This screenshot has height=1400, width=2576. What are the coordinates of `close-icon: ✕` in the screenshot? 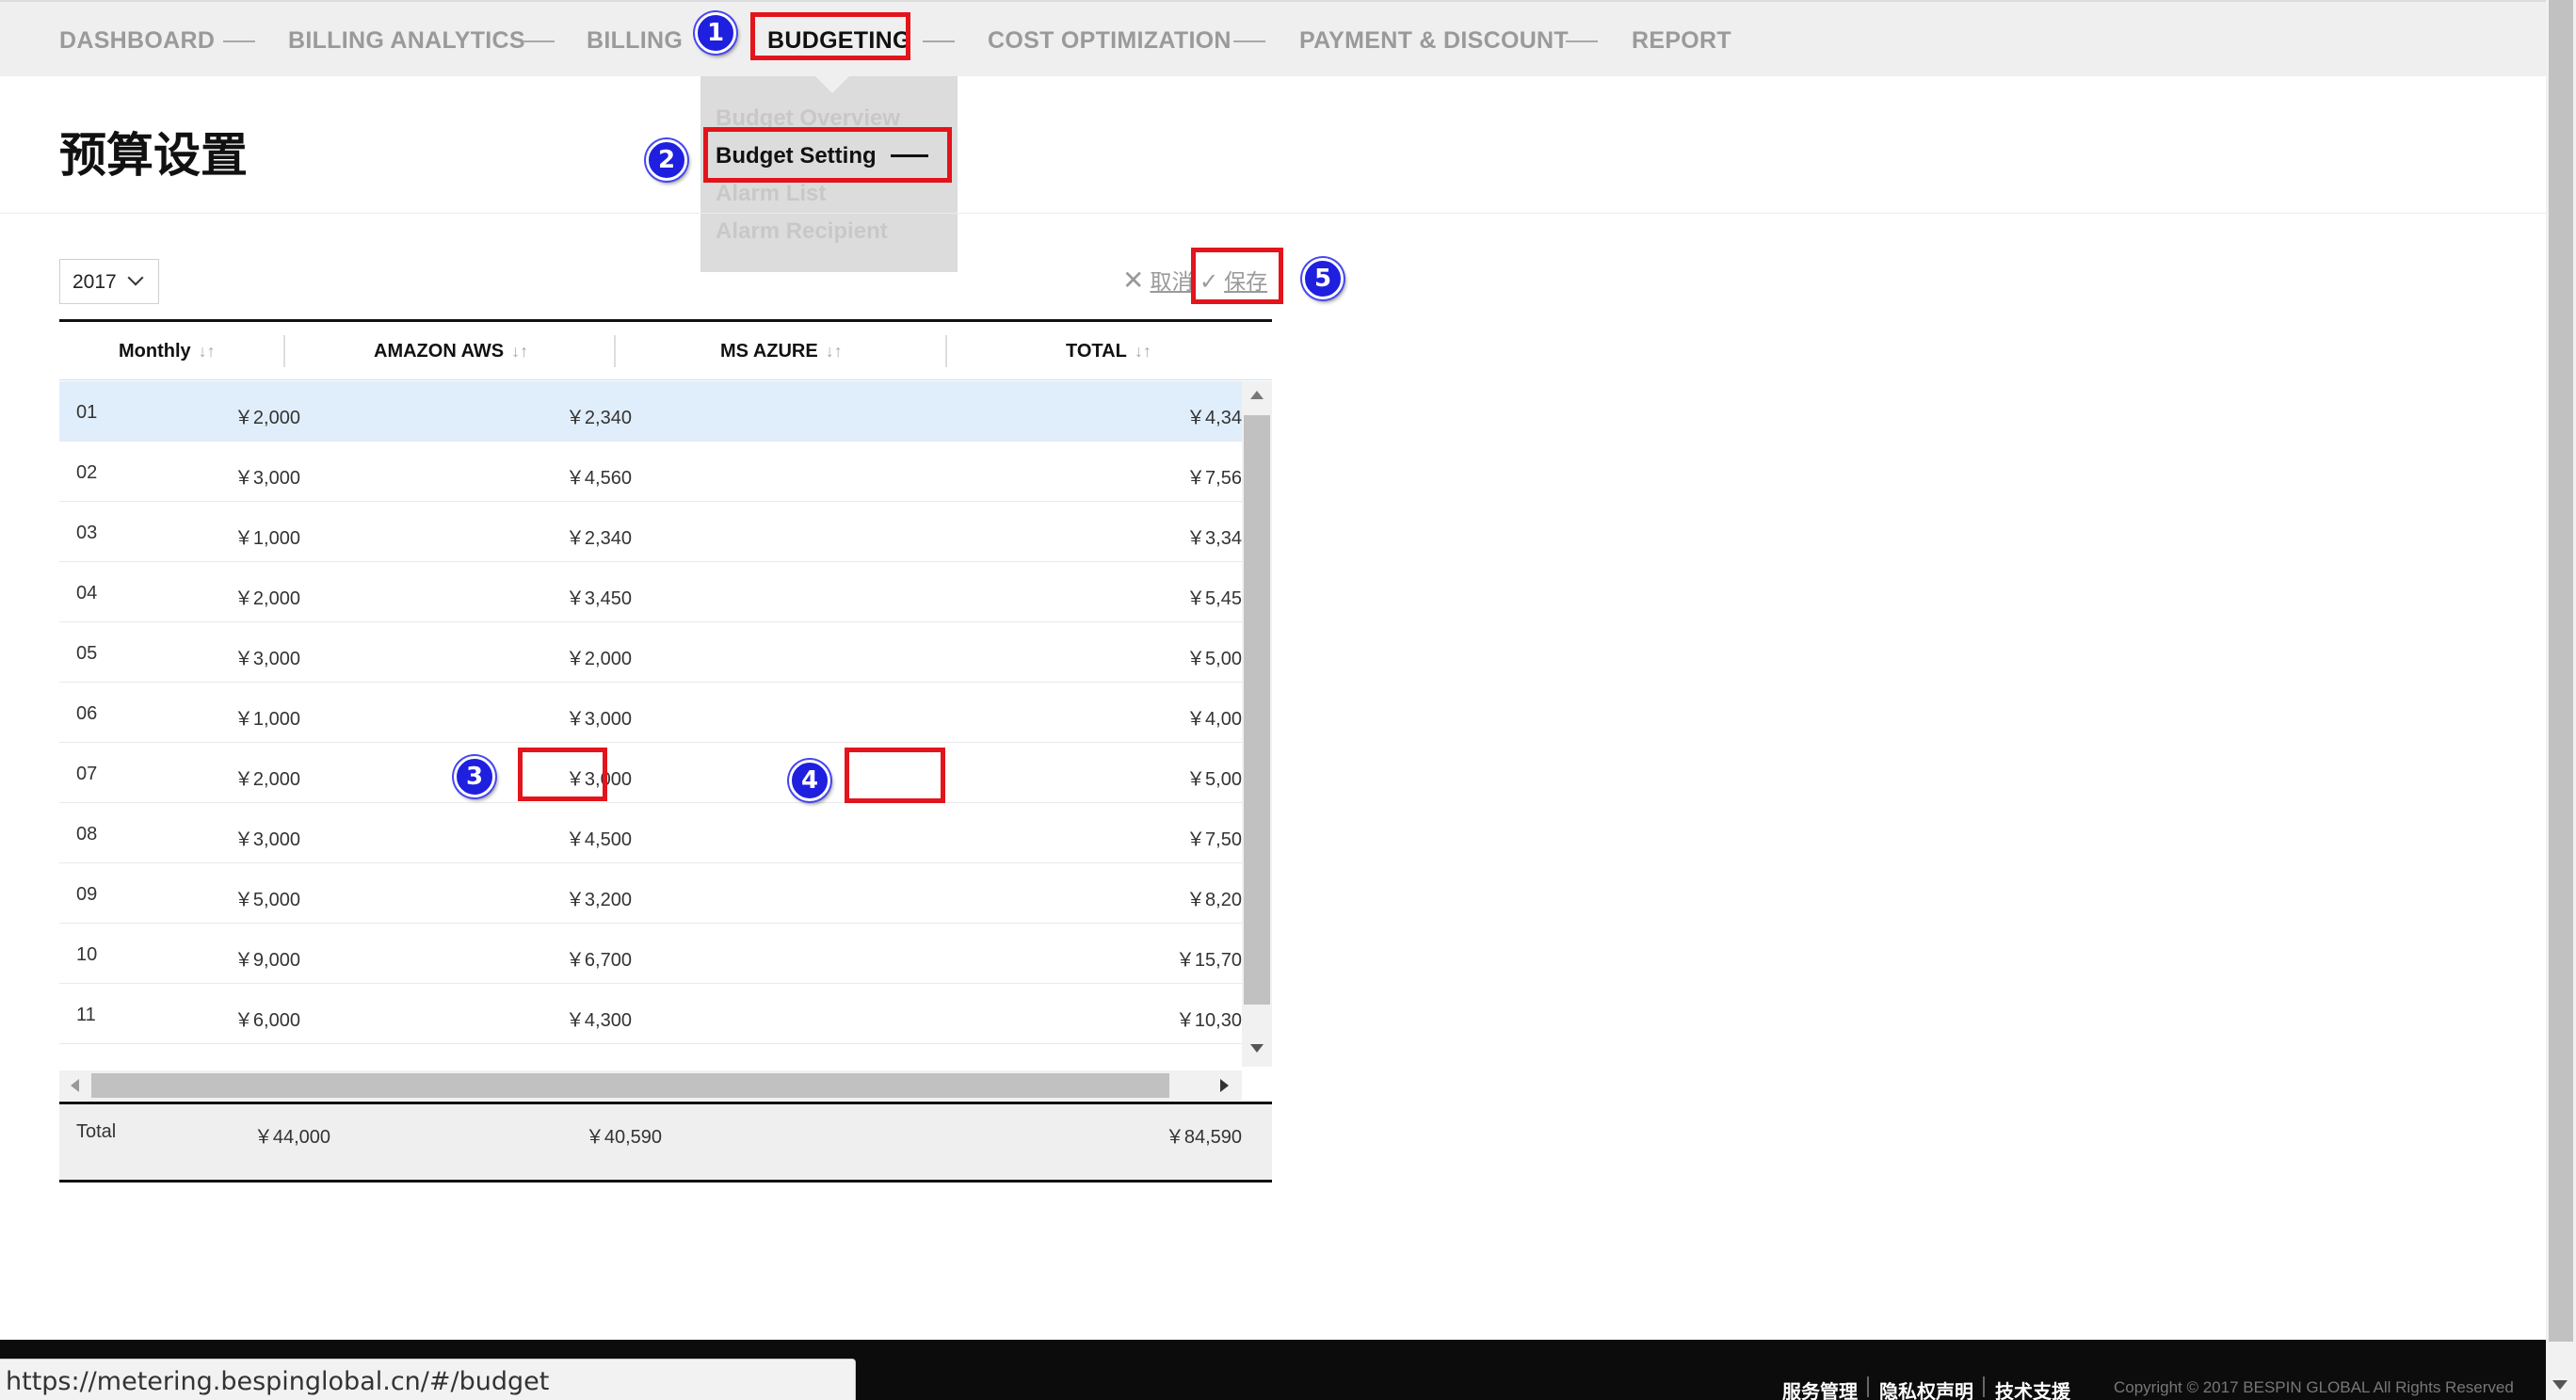 It's located at (1133, 280).